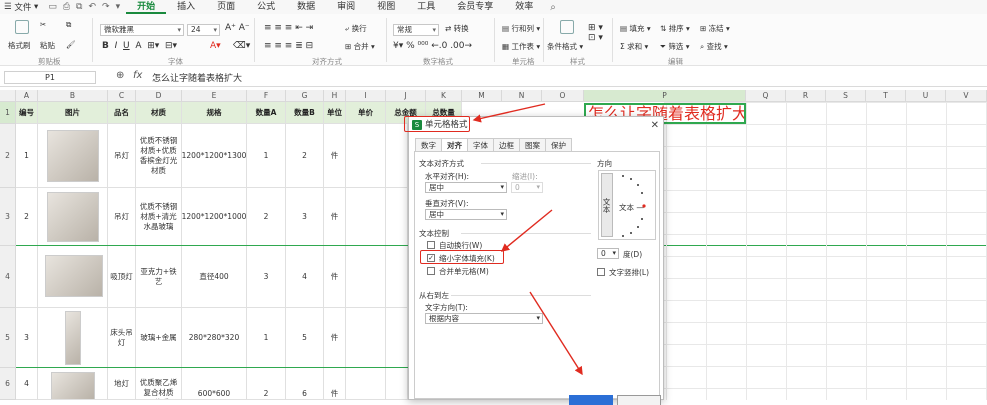  Describe the element at coordinates (52, 7) in the screenshot. I see `save-icon: ▭` at that location.